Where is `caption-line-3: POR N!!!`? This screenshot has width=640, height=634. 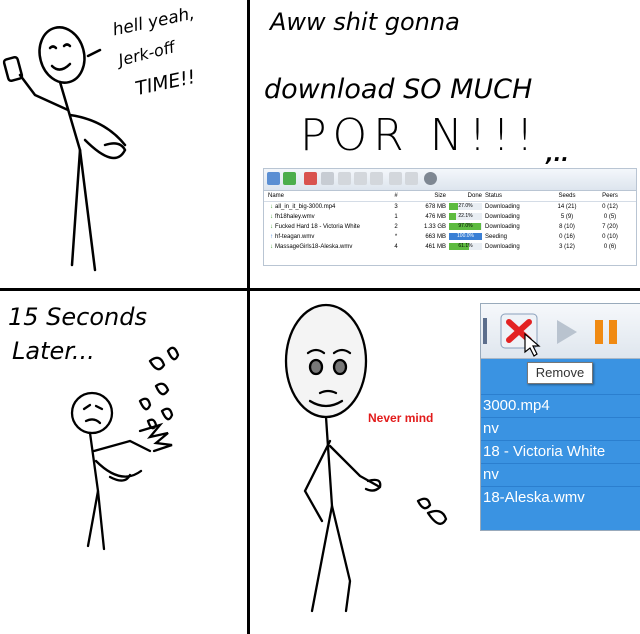
caption-line-3: POR N!!! is located at coordinates (420, 135).